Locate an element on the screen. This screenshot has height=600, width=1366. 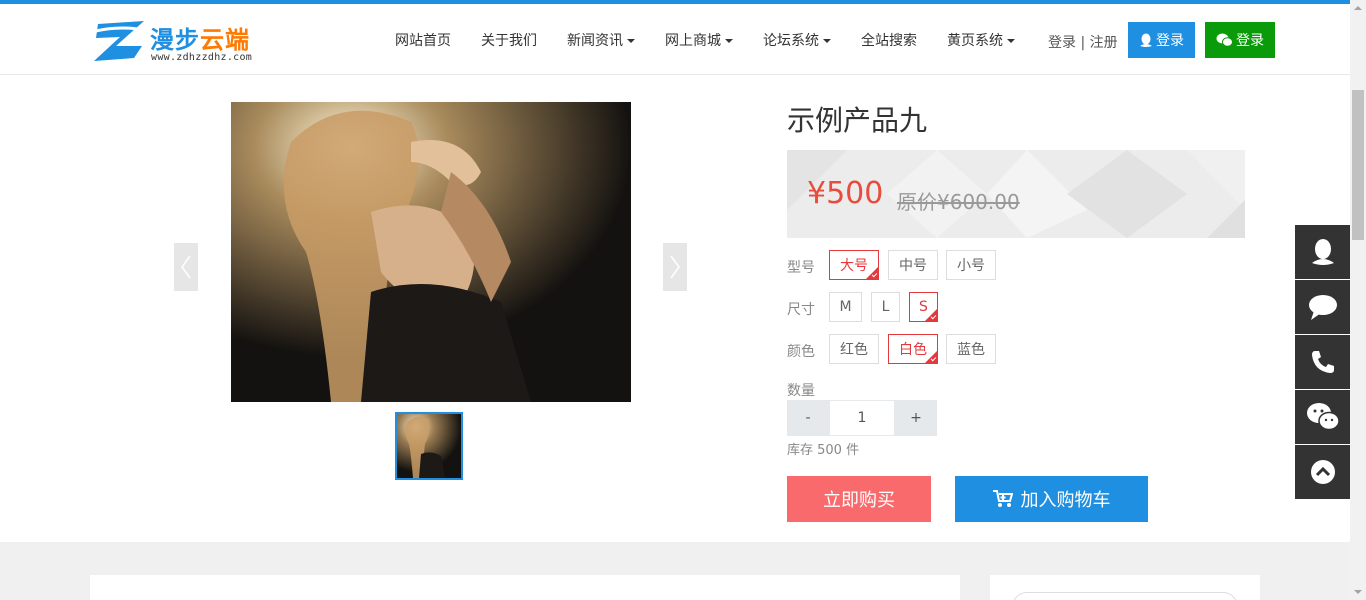
phone-icon is located at coordinates (1322, 362).